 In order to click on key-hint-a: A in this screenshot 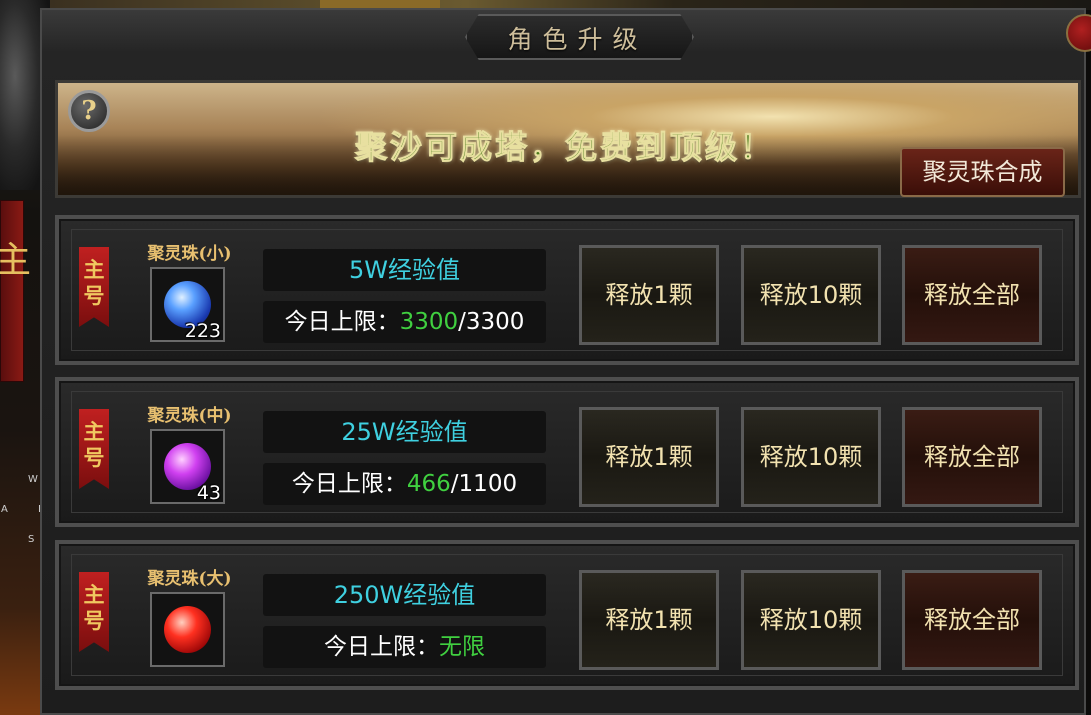, I will do `click(4, 509)`.